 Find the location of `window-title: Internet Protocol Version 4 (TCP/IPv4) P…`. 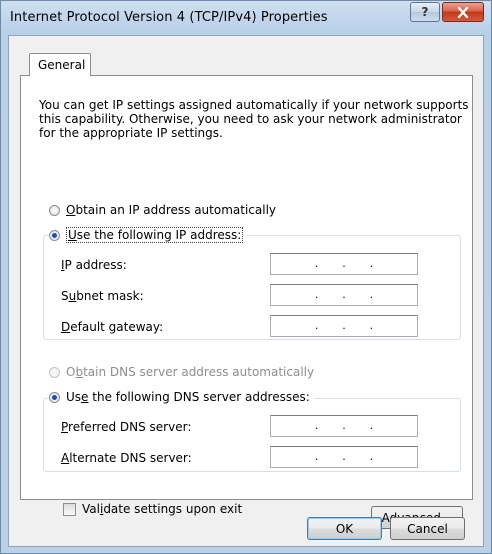

window-title: Internet Protocol Version 4 (TCP/IPv4) P… is located at coordinates (169, 17).